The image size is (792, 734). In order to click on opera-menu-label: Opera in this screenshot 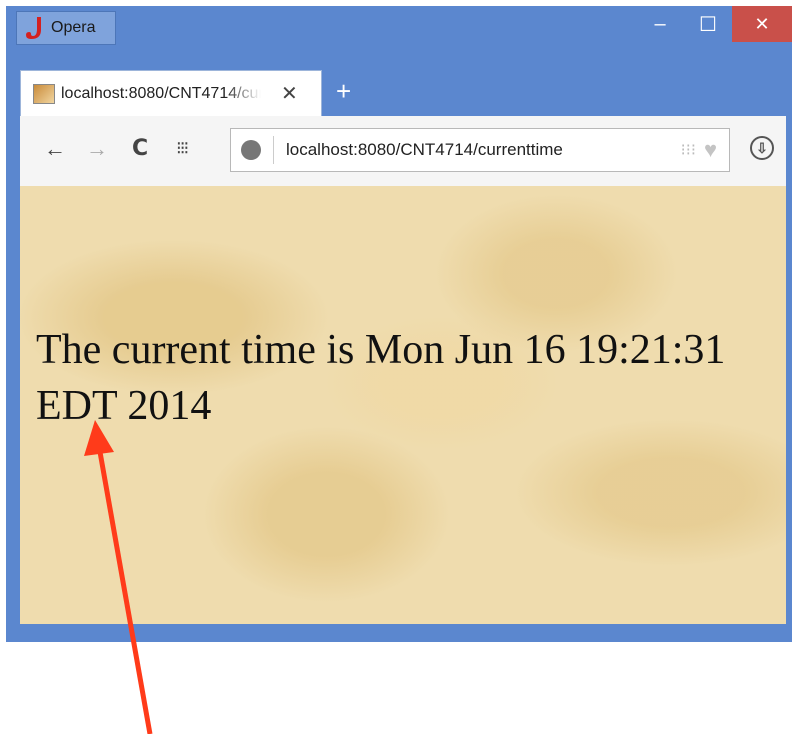, I will do `click(73, 27)`.